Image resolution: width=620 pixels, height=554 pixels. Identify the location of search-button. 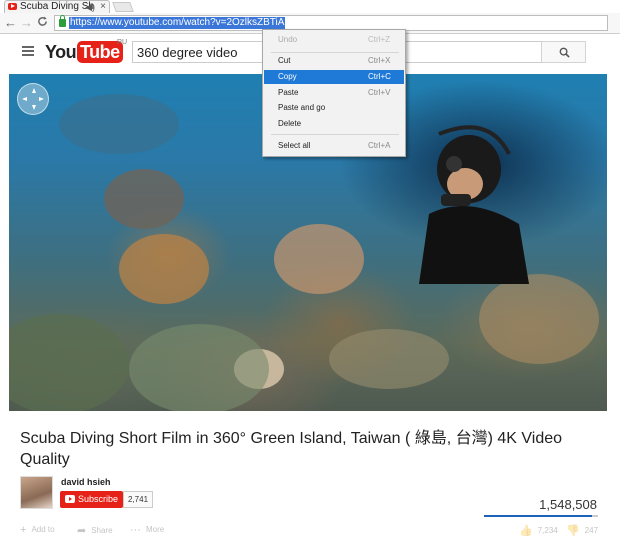
(563, 52).